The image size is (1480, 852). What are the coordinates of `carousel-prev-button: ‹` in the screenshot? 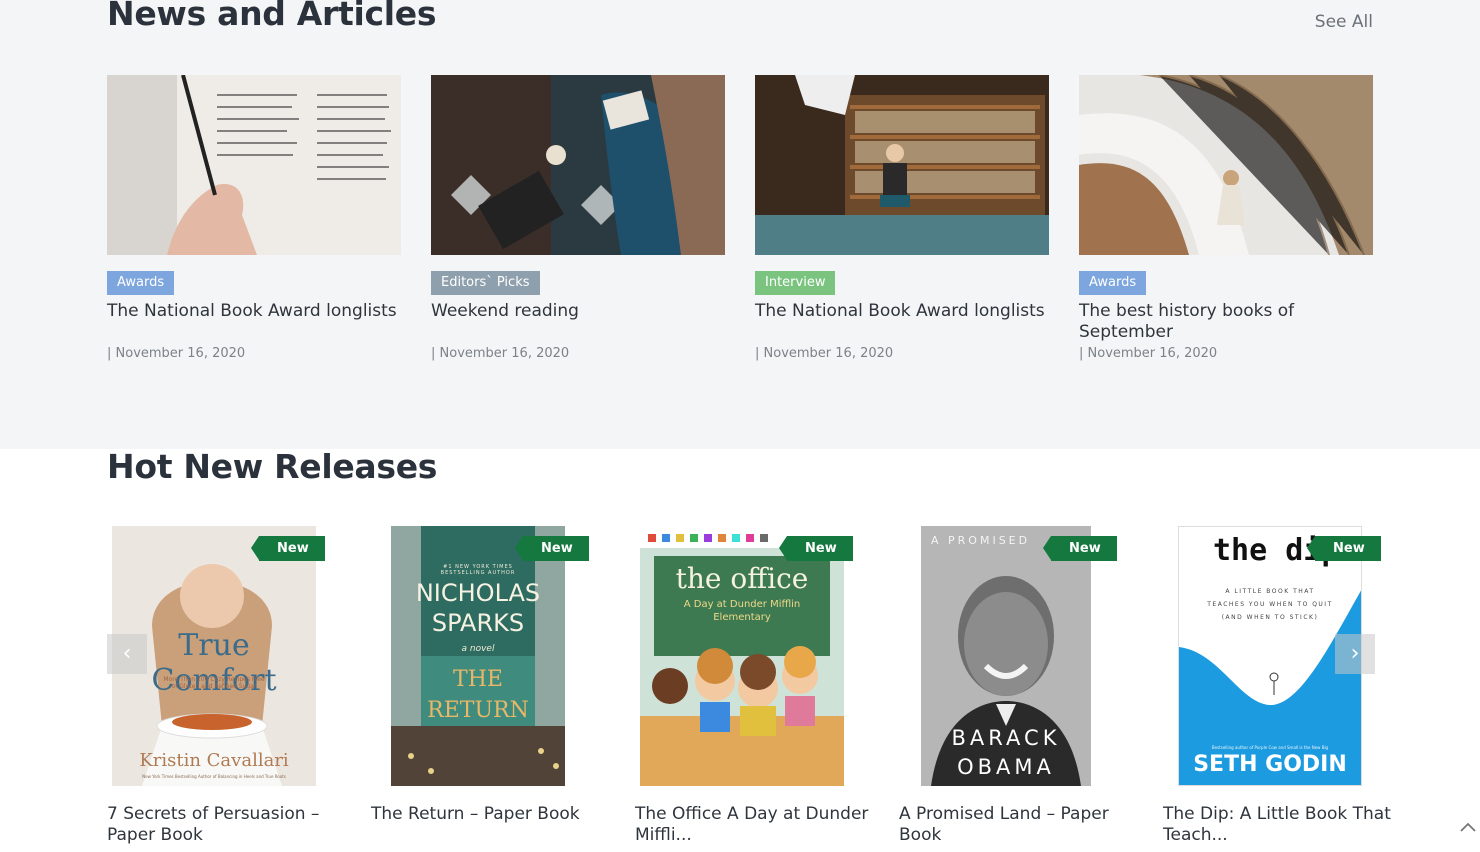 It's located at (127, 654).